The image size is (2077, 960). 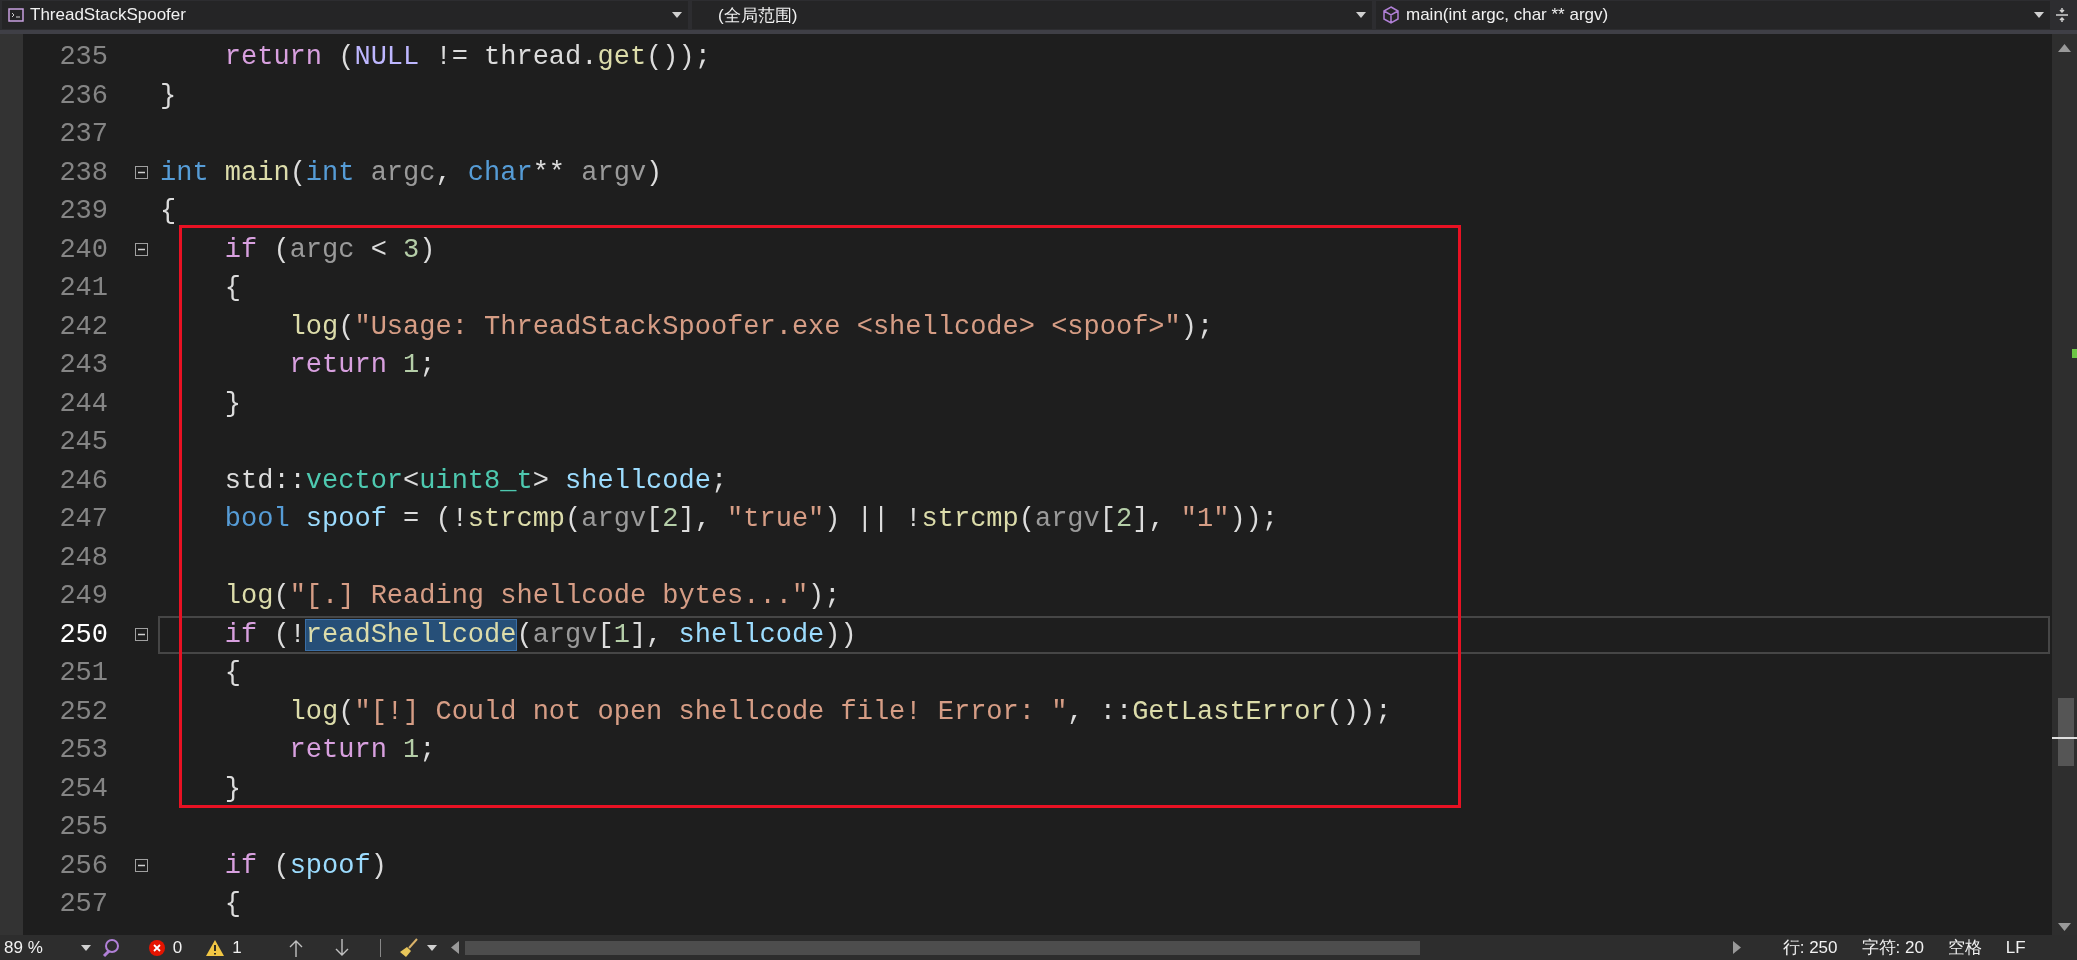 What do you see at coordinates (1810, 947) in the screenshot?
I see `line-indicator: 行: 250` at bounding box center [1810, 947].